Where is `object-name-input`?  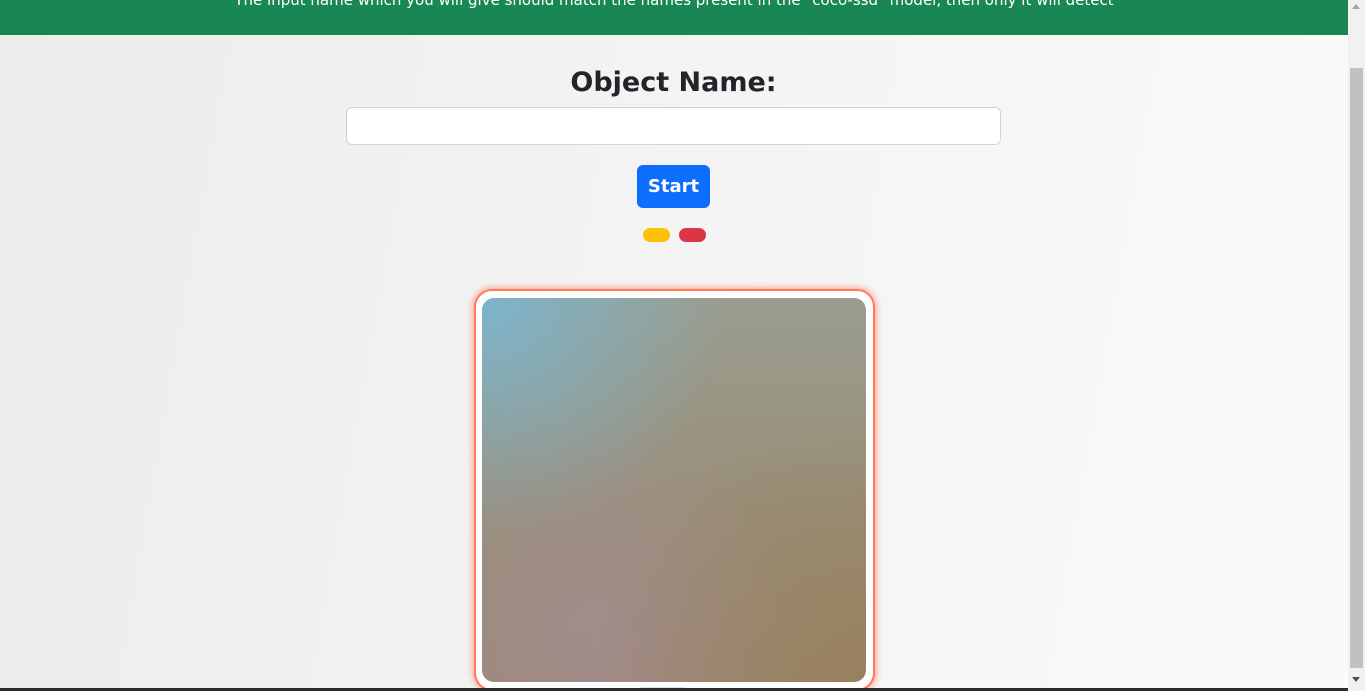 object-name-input is located at coordinates (673, 126).